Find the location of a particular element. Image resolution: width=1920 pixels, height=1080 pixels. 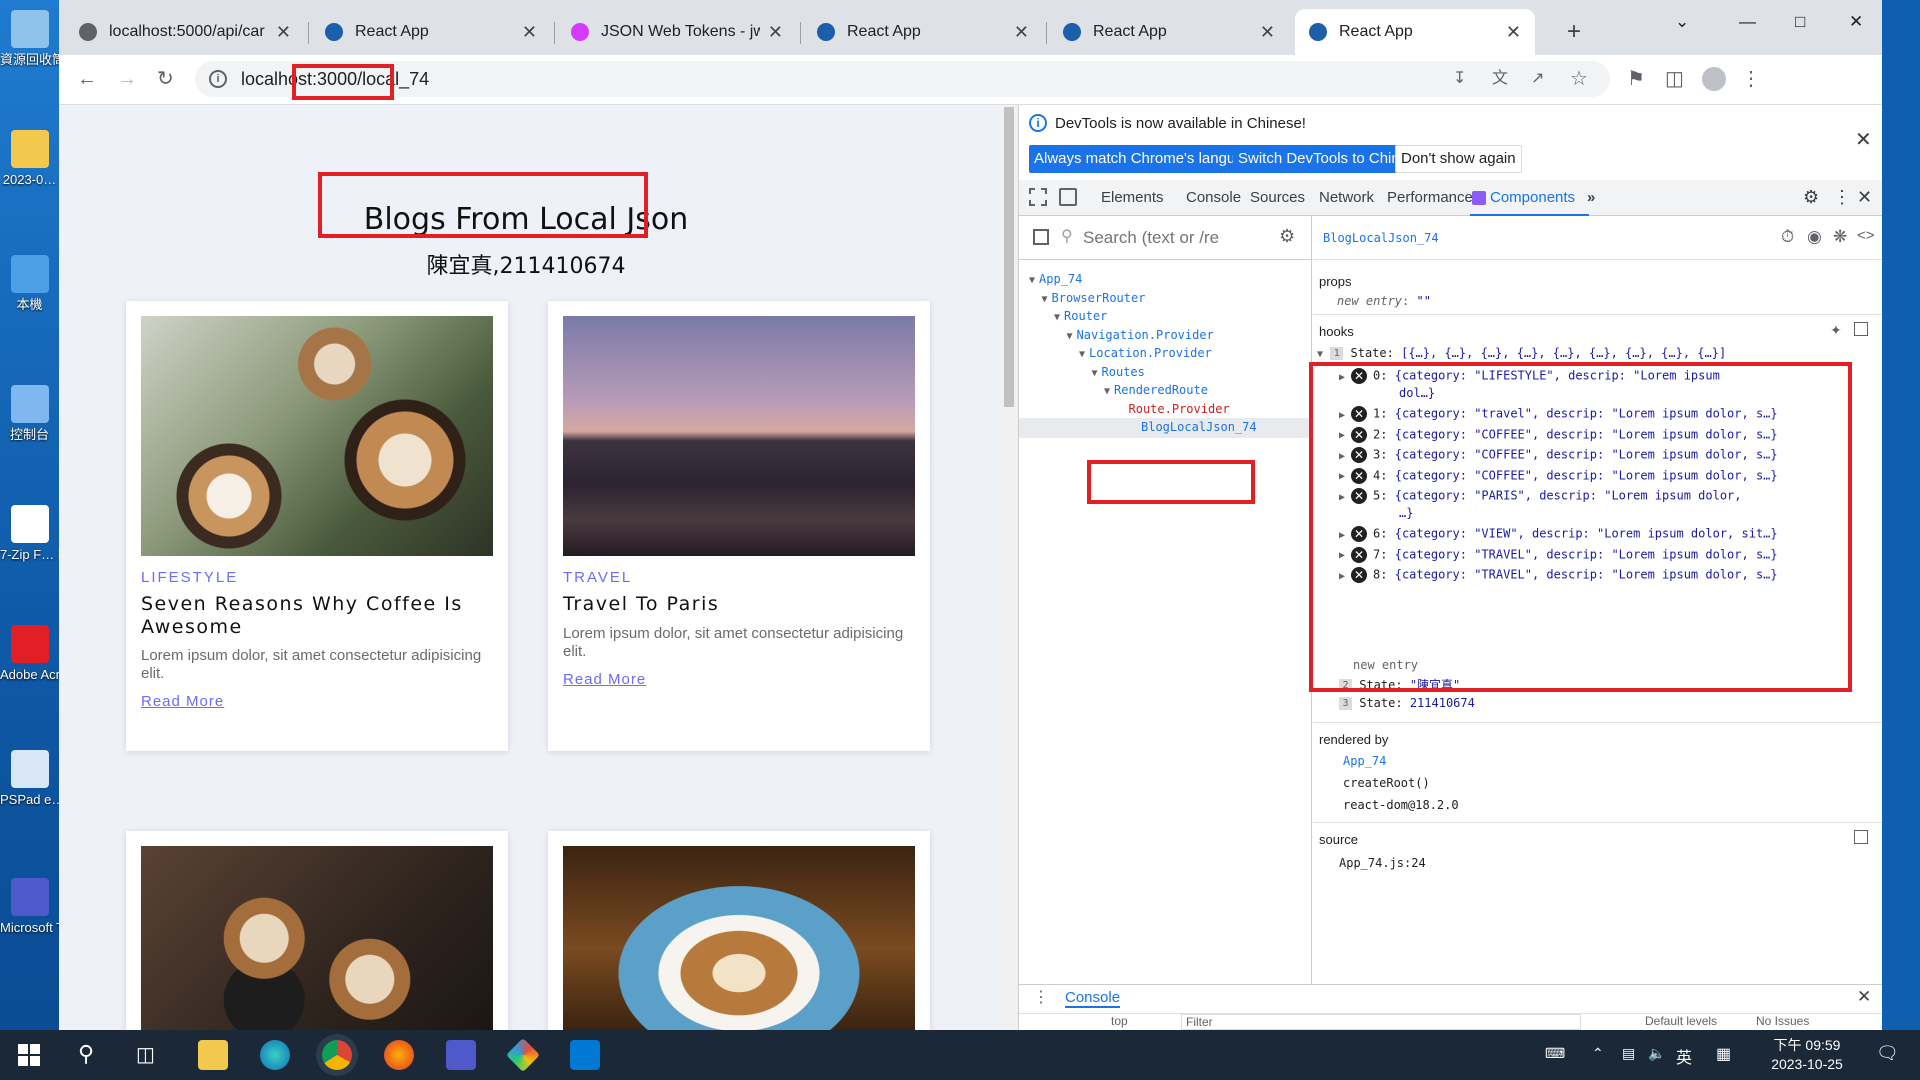

console-context-select: top is located at coordinates (1119, 1021).